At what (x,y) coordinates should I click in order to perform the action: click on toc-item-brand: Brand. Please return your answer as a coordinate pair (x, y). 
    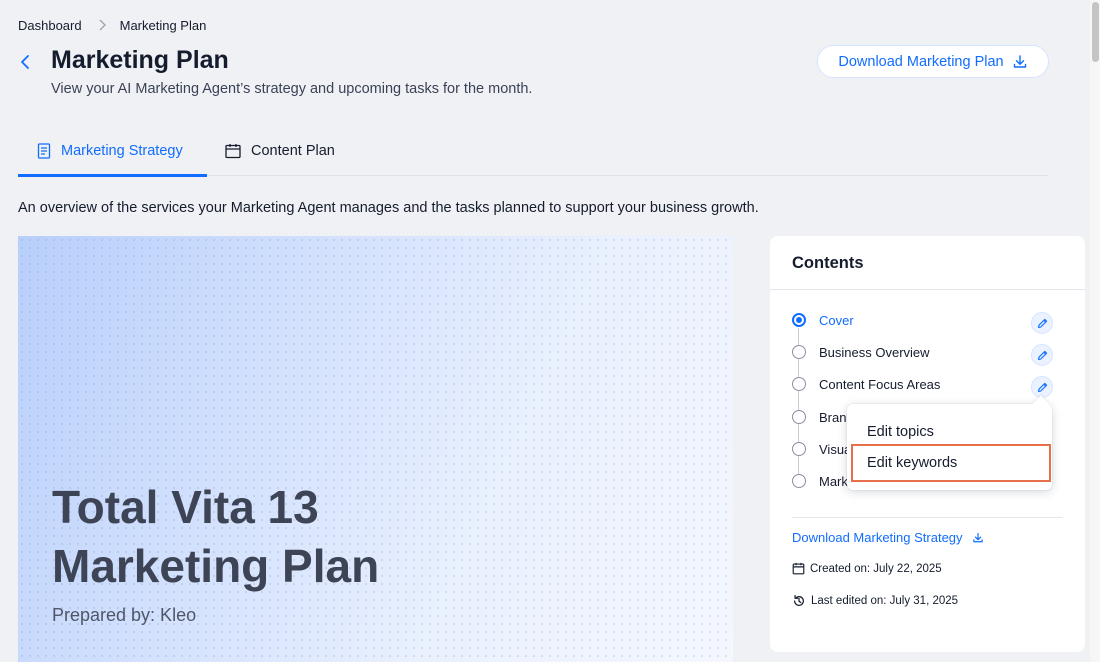
    Looking at the image, I should click on (823, 417).